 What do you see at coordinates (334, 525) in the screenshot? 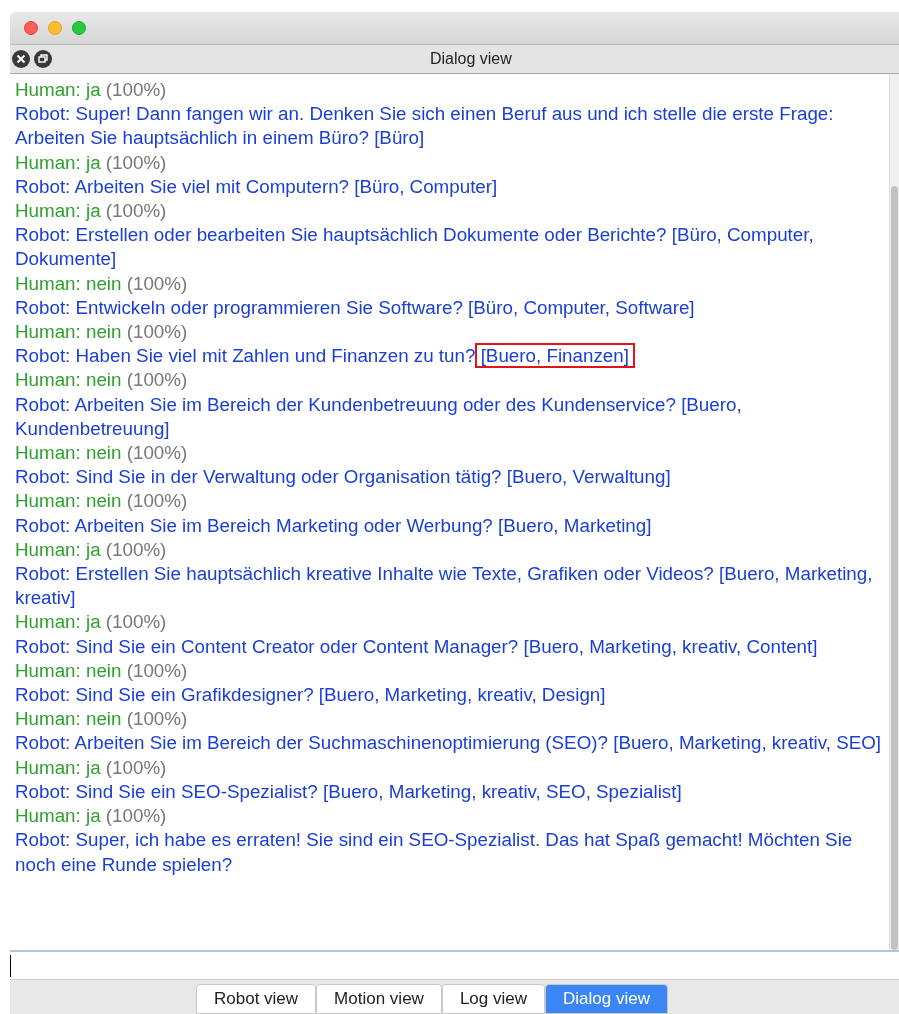
I see `chat-line: Robot: Arbeiten Sie im Bereich Marketing oder Werbung? [Buero, Marketing]` at bounding box center [334, 525].